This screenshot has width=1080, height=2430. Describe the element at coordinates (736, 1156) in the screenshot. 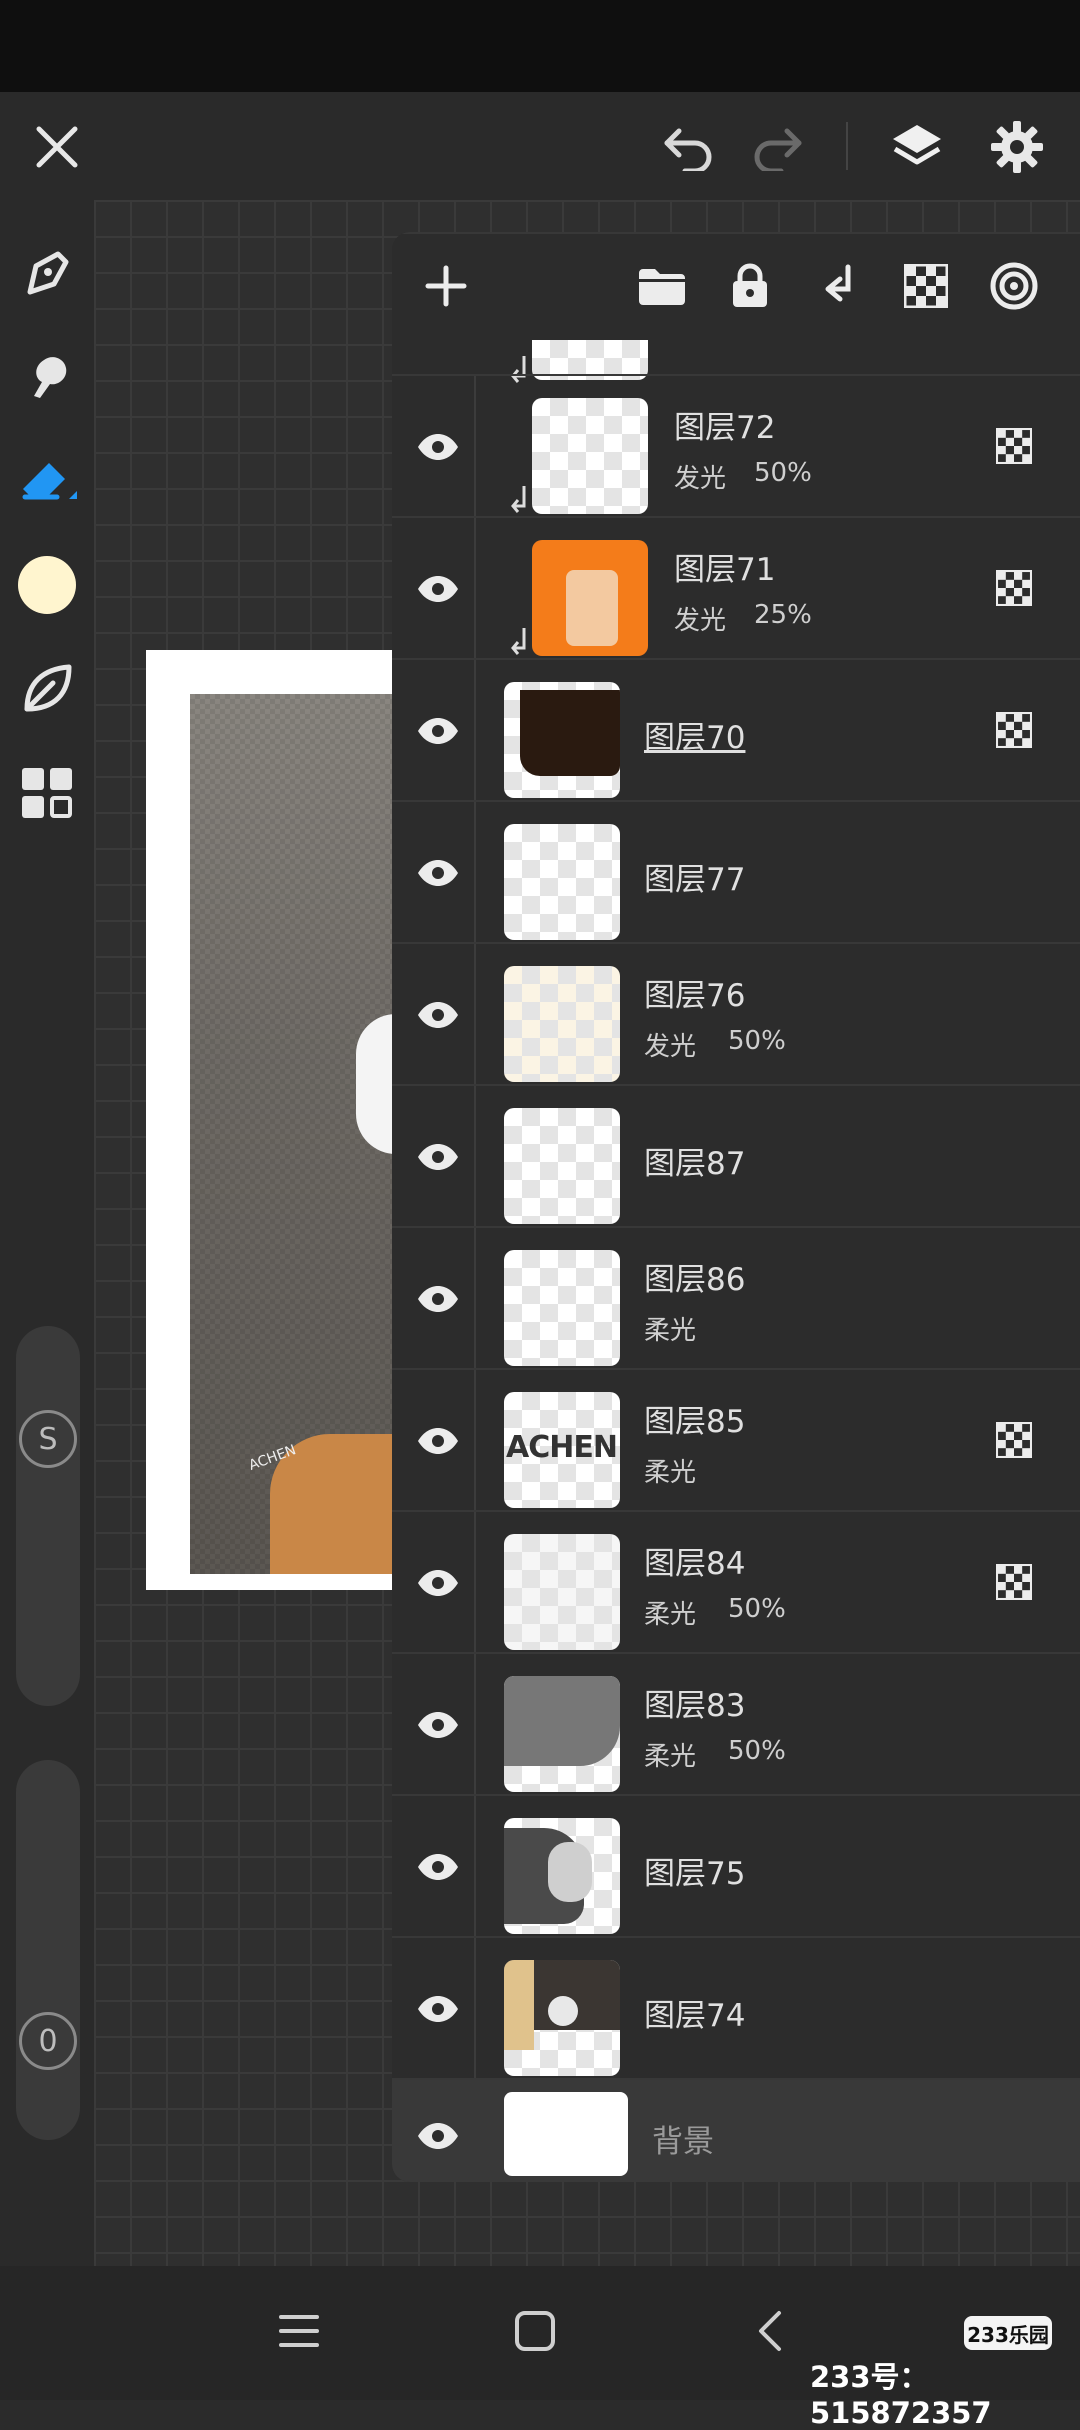

I see `layer-row: 图层87` at that location.